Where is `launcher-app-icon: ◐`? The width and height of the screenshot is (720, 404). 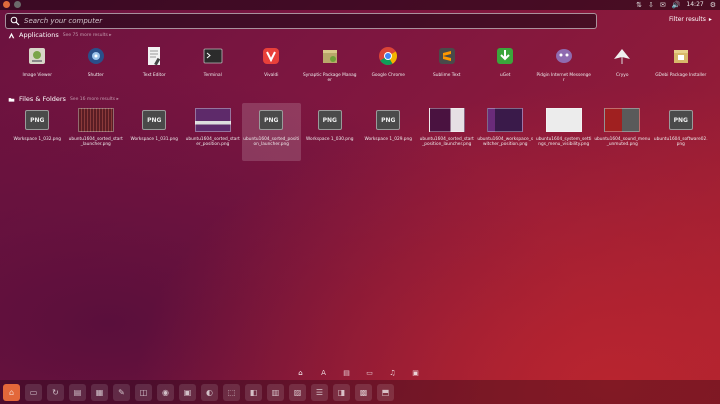 launcher-app-icon: ◐ is located at coordinates (209, 392).